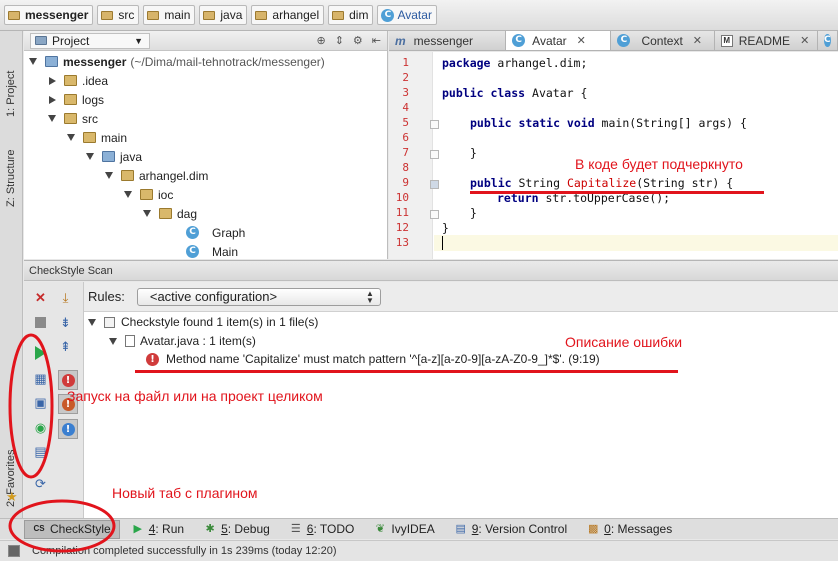 The height and width of the screenshot is (561, 838). What do you see at coordinates (182, 341) in the screenshot?
I see `result-file-row: Avatar.java : 1 item(s)` at bounding box center [182, 341].